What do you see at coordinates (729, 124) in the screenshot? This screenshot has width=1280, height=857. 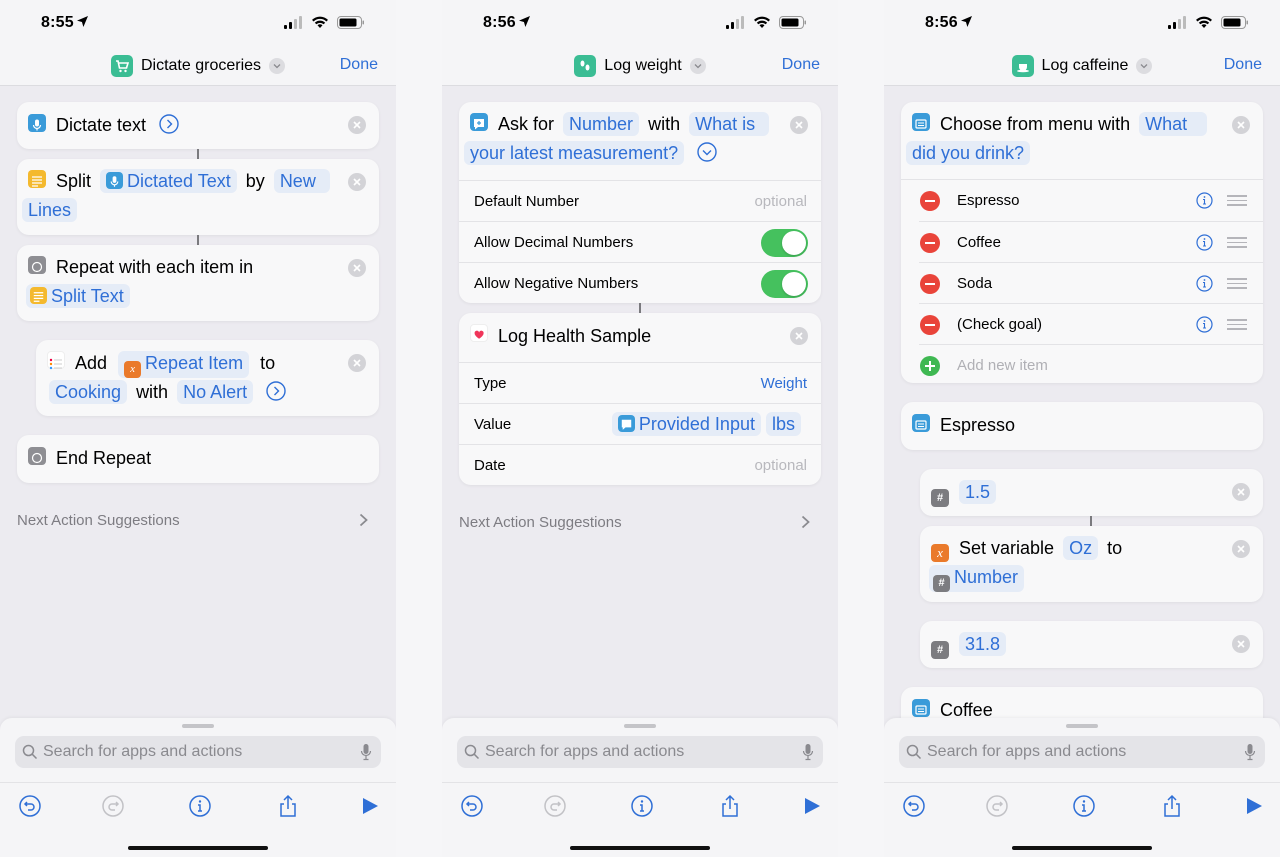 I see `prompt-parameter: What is` at bounding box center [729, 124].